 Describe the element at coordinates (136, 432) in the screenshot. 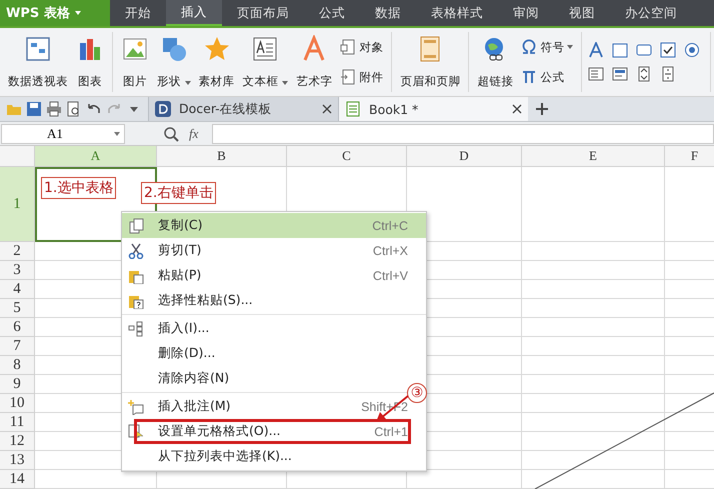

I see `format-cells-icon` at that location.